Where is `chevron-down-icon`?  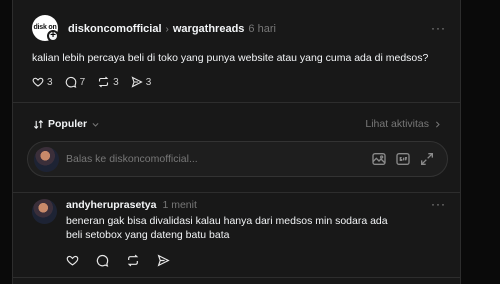 chevron-down-icon is located at coordinates (95, 124).